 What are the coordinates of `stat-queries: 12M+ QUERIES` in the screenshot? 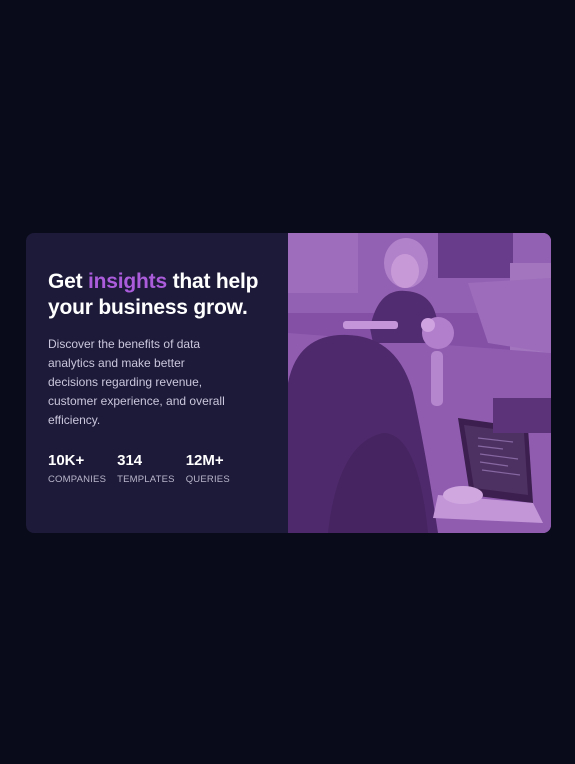 It's located at (208, 469).